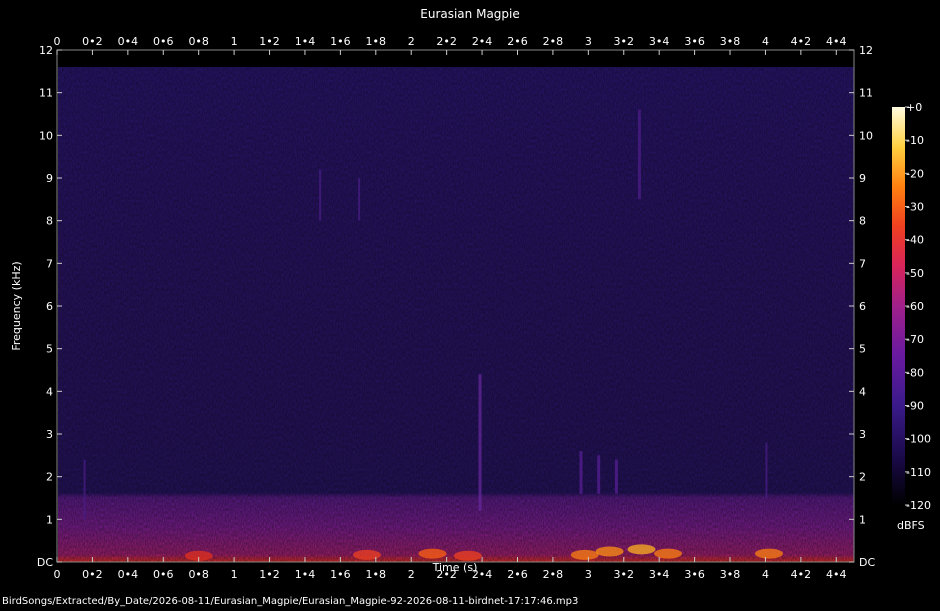 This screenshot has width=940, height=611. What do you see at coordinates (305, 41) in the screenshot?
I see `x-tick-label-top: 1•4` at bounding box center [305, 41].